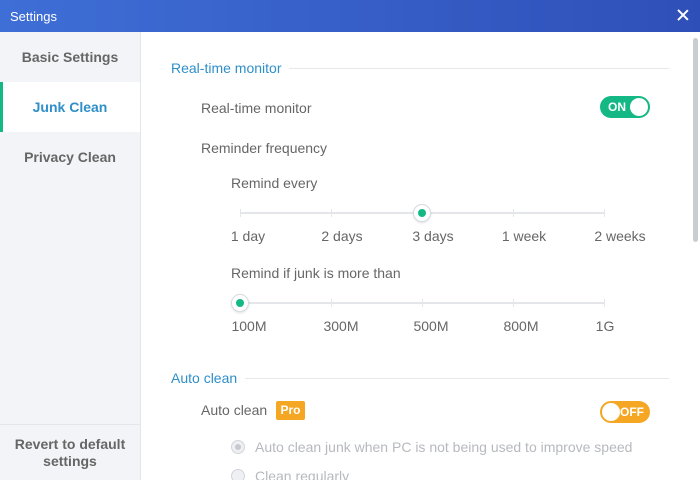 This screenshot has width=700, height=480. What do you see at coordinates (204, 378) in the screenshot?
I see `section-title-autoclean: Auto clean` at bounding box center [204, 378].